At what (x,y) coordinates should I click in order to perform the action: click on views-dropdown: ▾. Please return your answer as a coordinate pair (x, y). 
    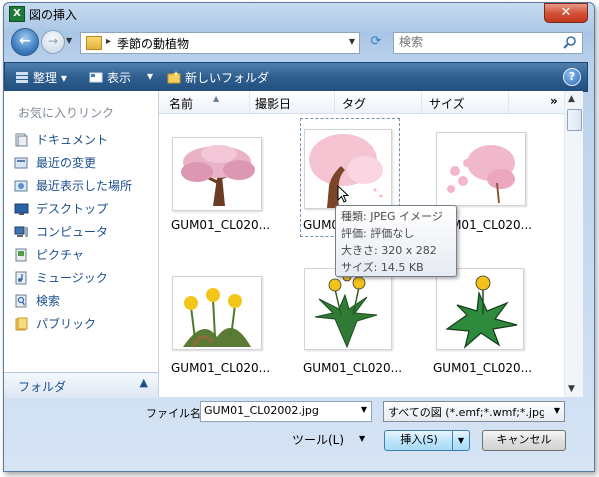
    Looking at the image, I should click on (150, 76).